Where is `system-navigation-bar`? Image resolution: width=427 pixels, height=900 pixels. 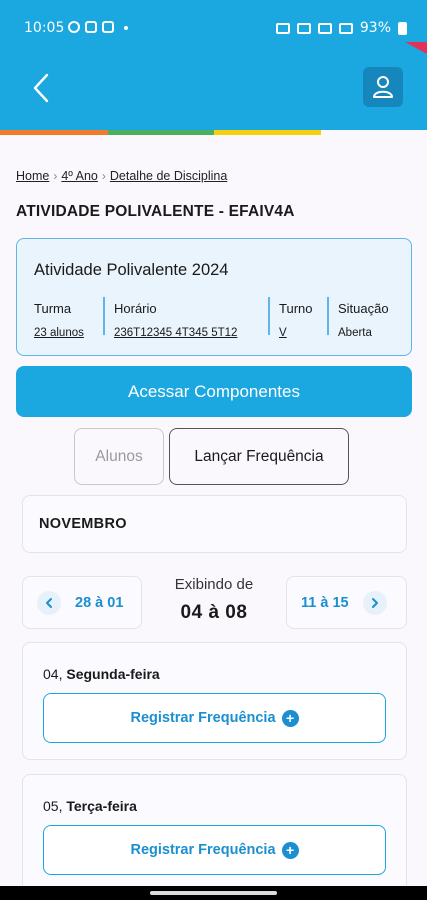
system-navigation-bar is located at coordinates (213, 893).